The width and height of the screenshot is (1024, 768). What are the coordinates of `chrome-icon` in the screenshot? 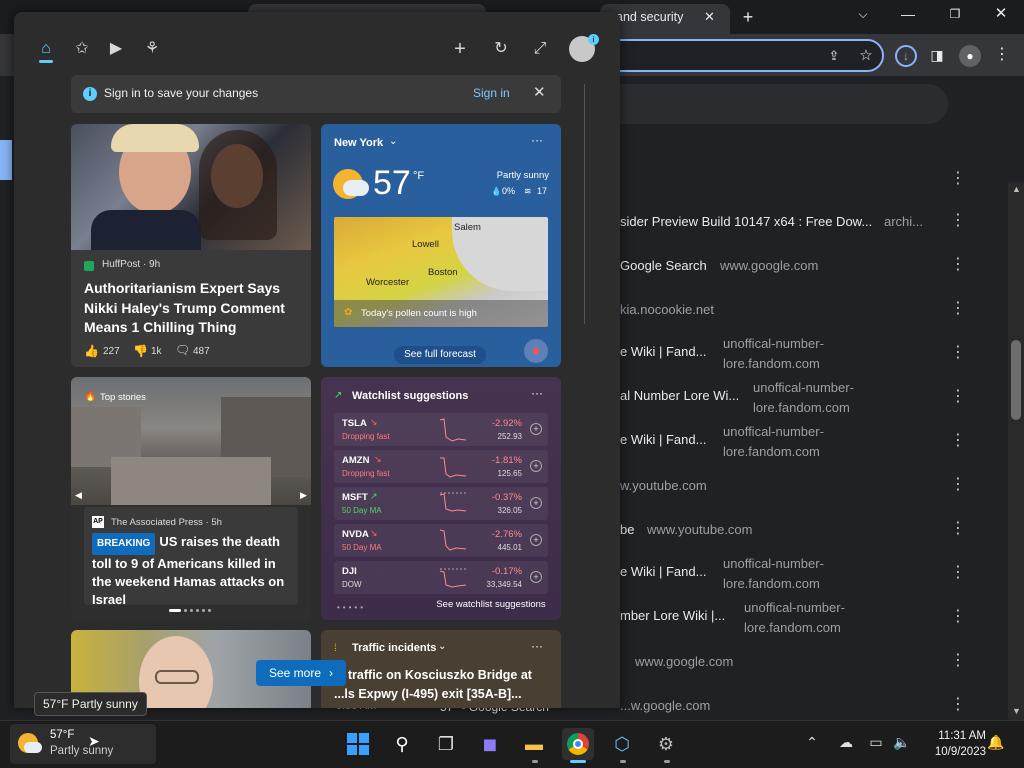 It's located at (578, 744).